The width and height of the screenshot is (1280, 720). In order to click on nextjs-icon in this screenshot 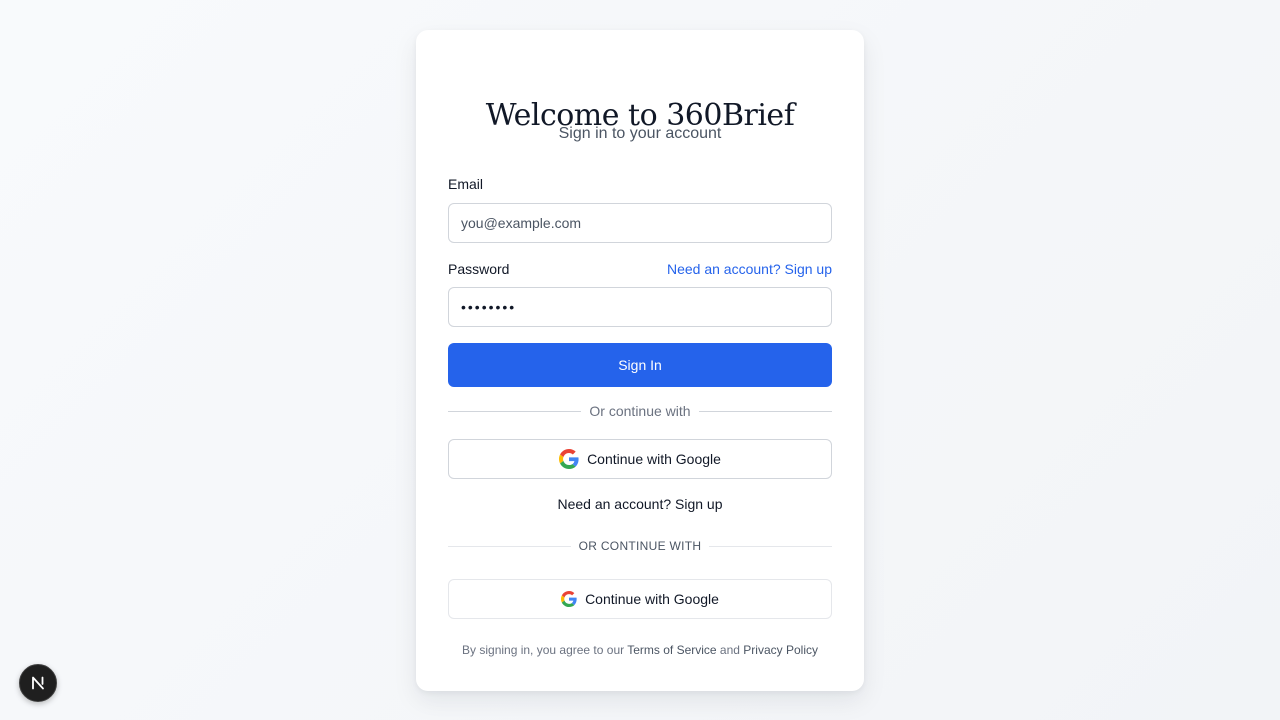, I will do `click(38, 683)`.